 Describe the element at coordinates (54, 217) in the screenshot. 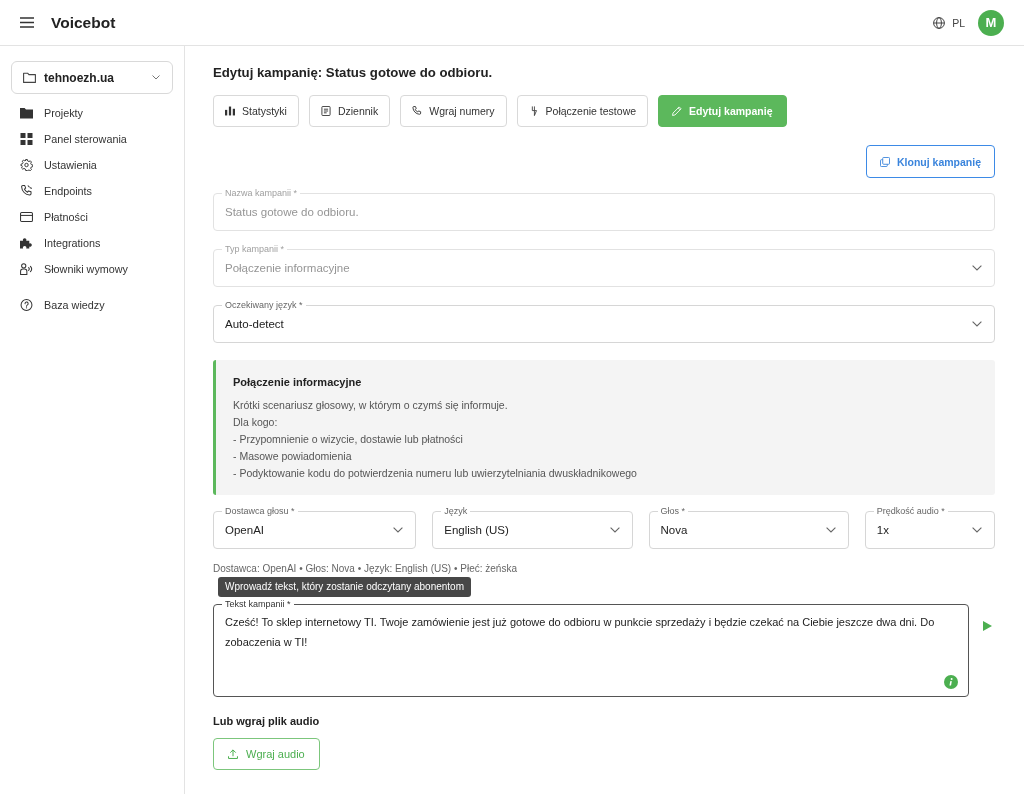

I see `nav-item: Płatności` at that location.